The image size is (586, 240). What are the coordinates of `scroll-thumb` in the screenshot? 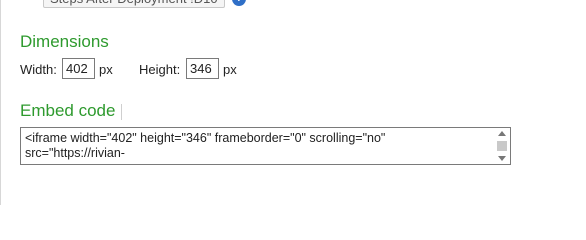 It's located at (502, 146).